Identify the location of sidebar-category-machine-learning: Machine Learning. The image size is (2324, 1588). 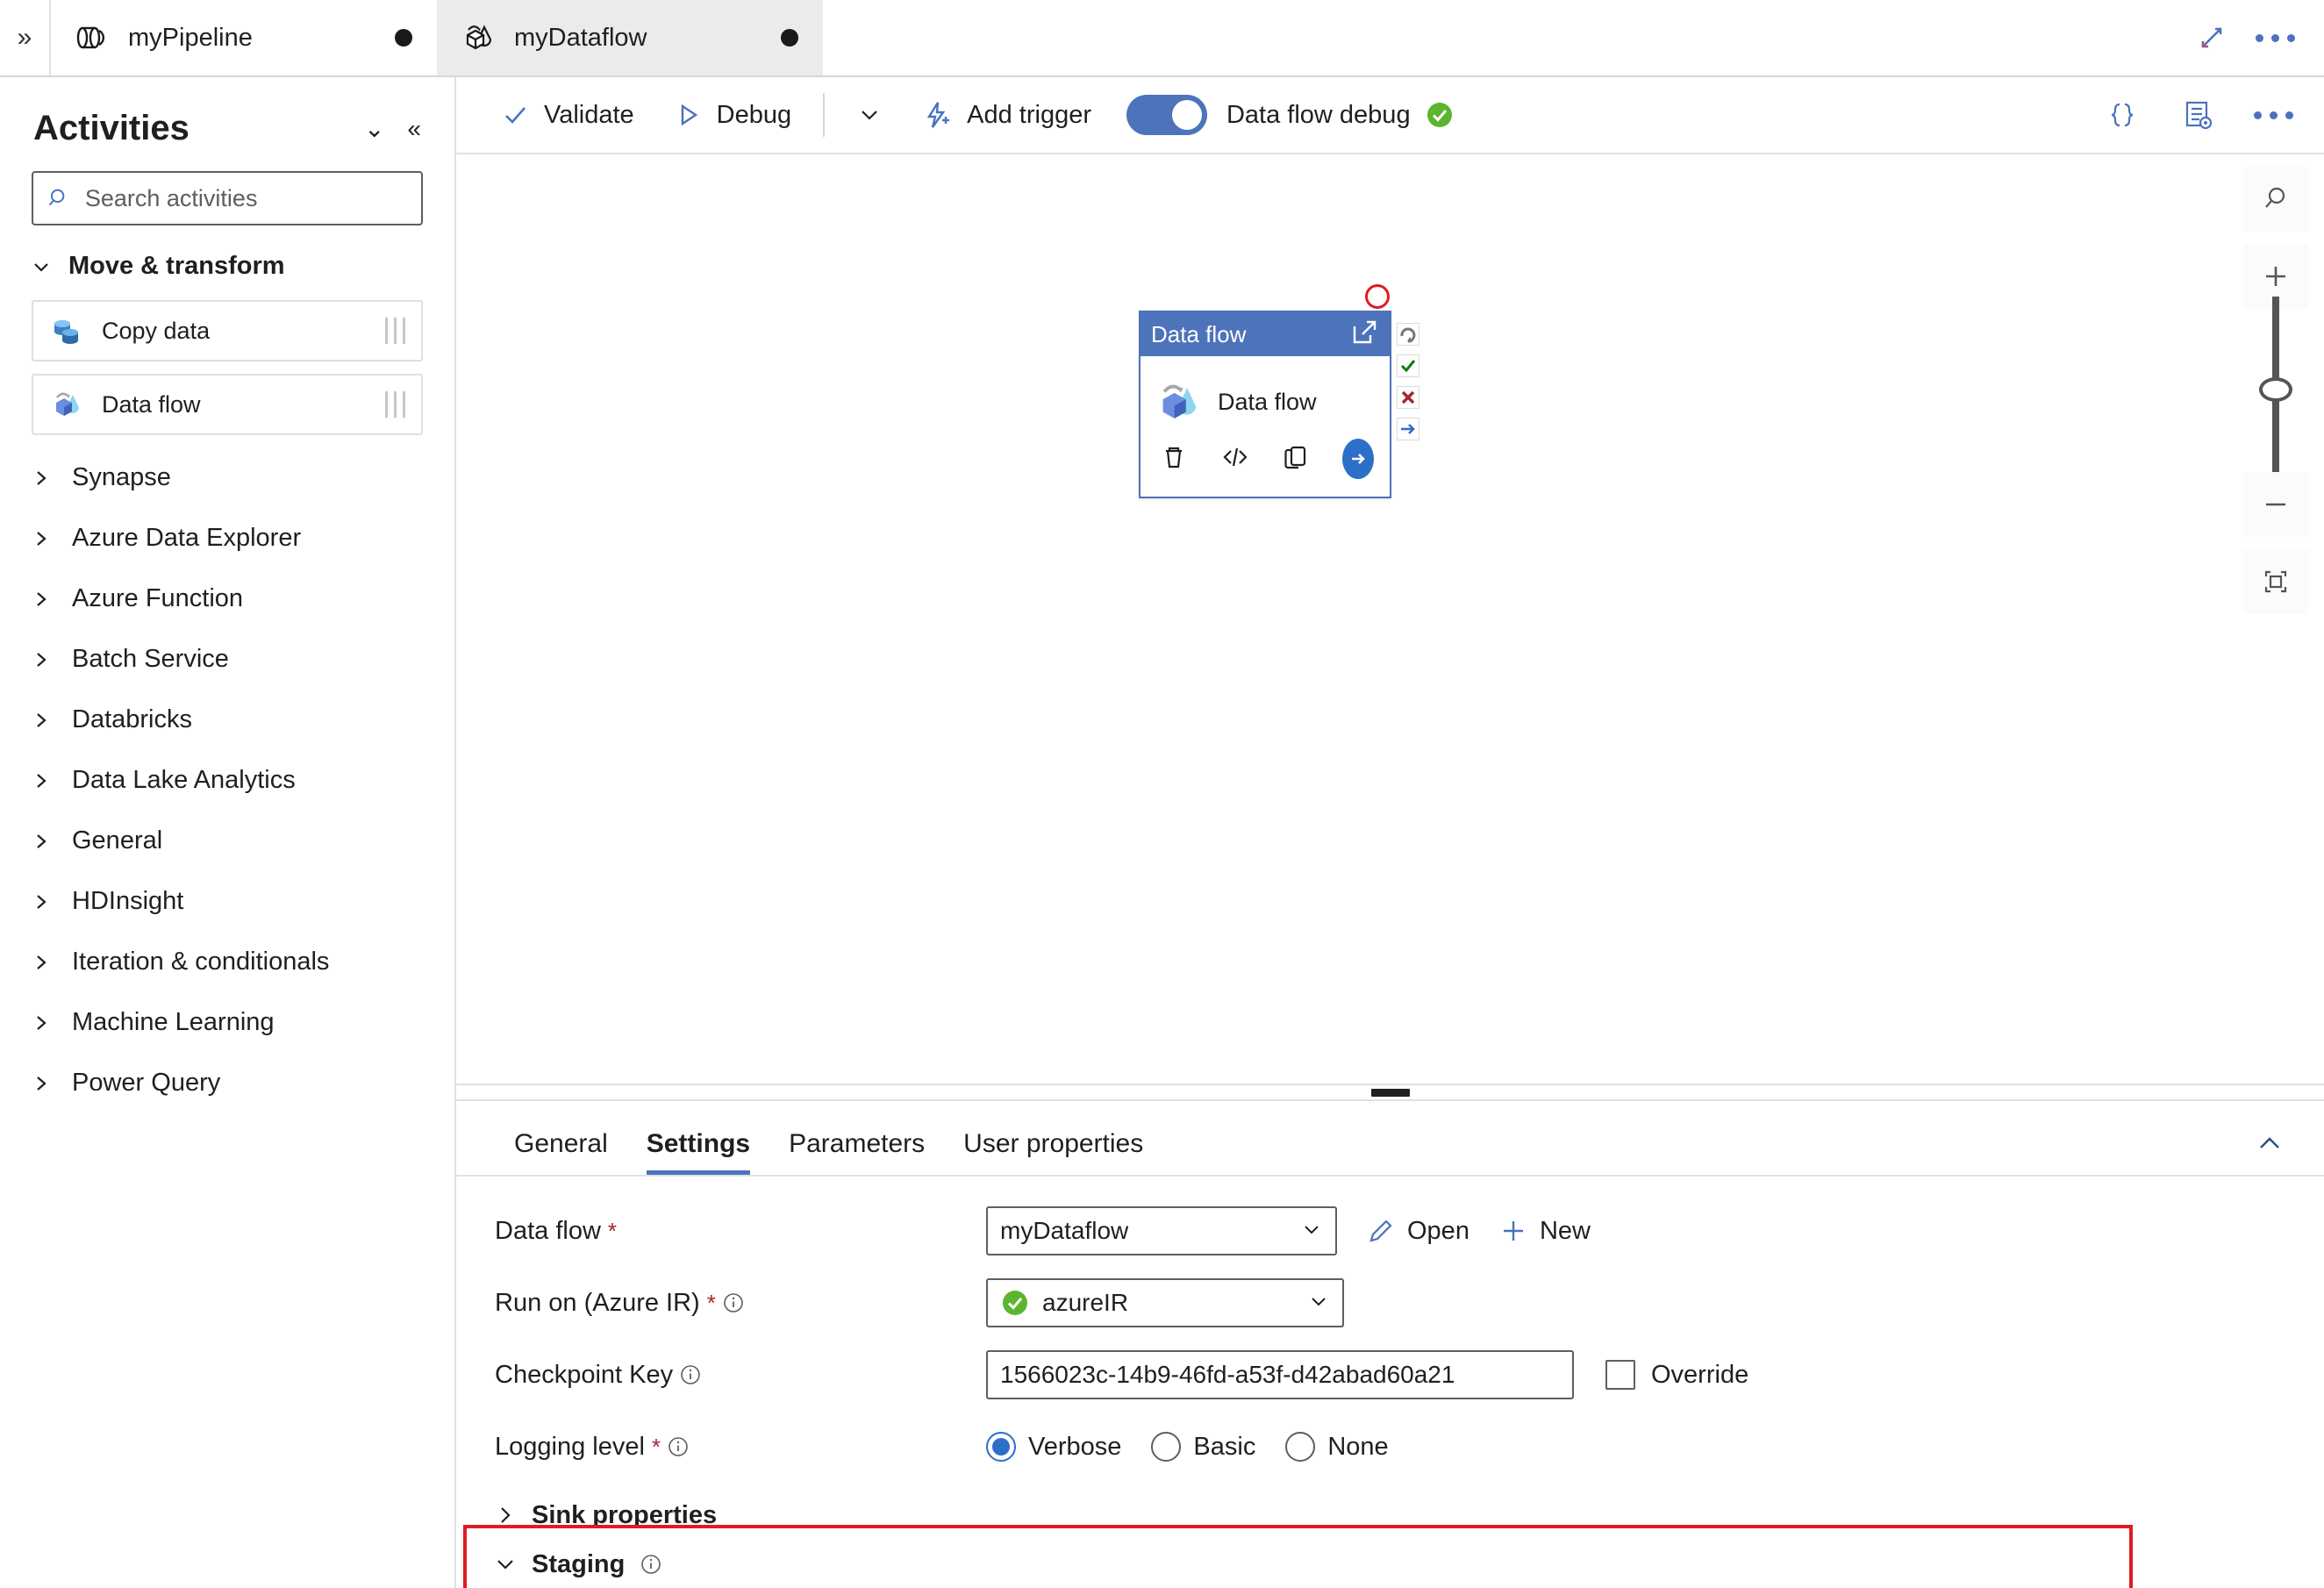
(227, 1022).